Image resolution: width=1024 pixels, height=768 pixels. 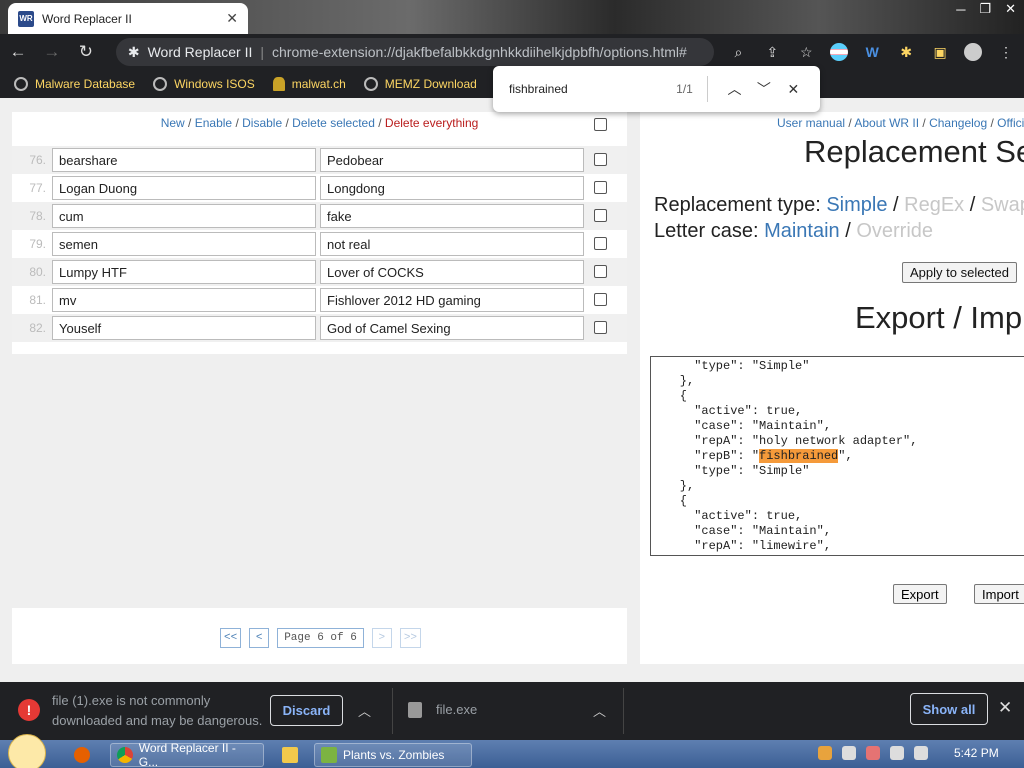 What do you see at coordinates (431, 123) in the screenshot?
I see `delete-everything-link: Delete everything` at bounding box center [431, 123].